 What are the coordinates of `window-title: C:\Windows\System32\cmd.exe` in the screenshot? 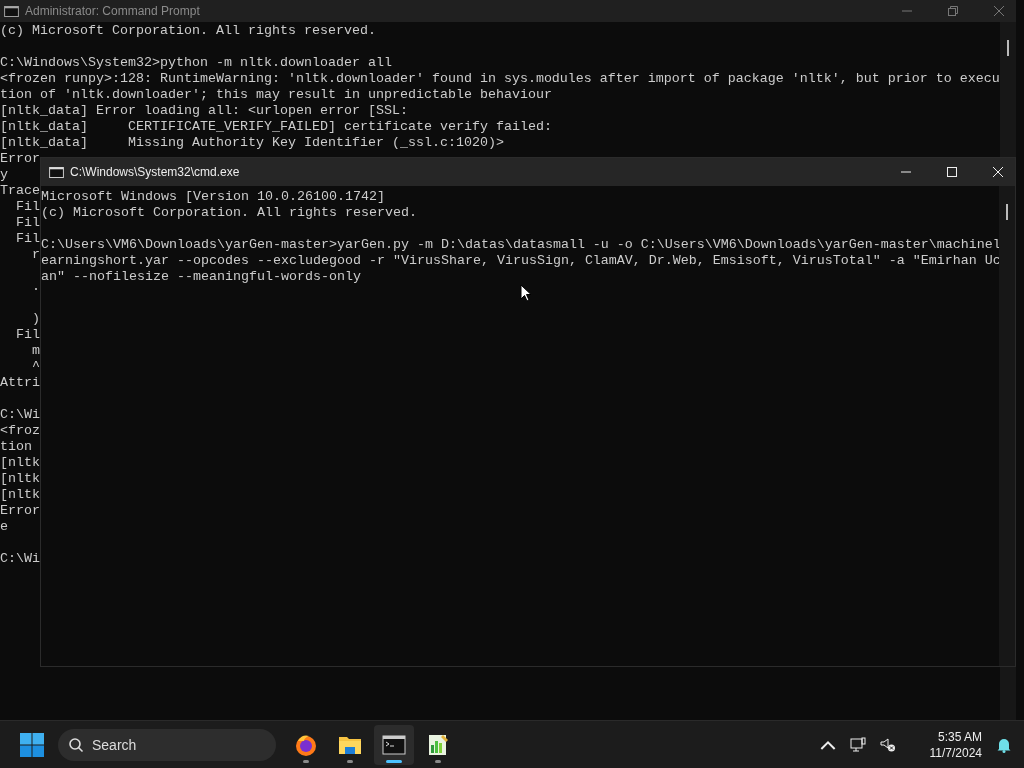 It's located at (155, 172).